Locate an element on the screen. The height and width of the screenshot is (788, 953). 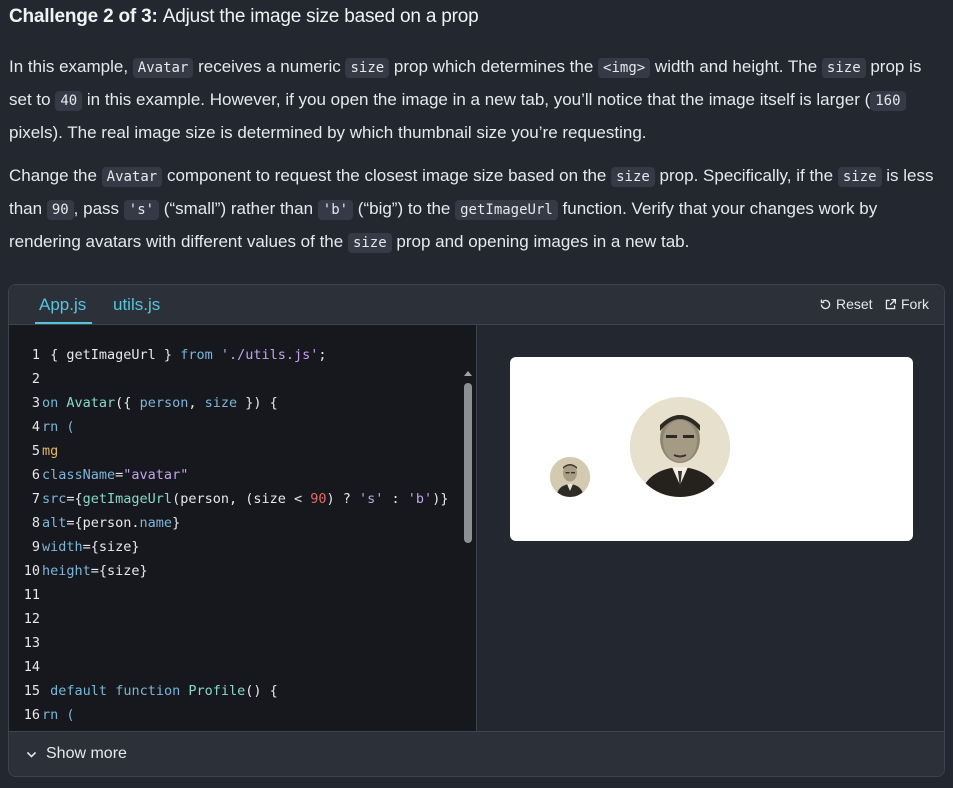
code-token: Avatar is located at coordinates (91, 403).